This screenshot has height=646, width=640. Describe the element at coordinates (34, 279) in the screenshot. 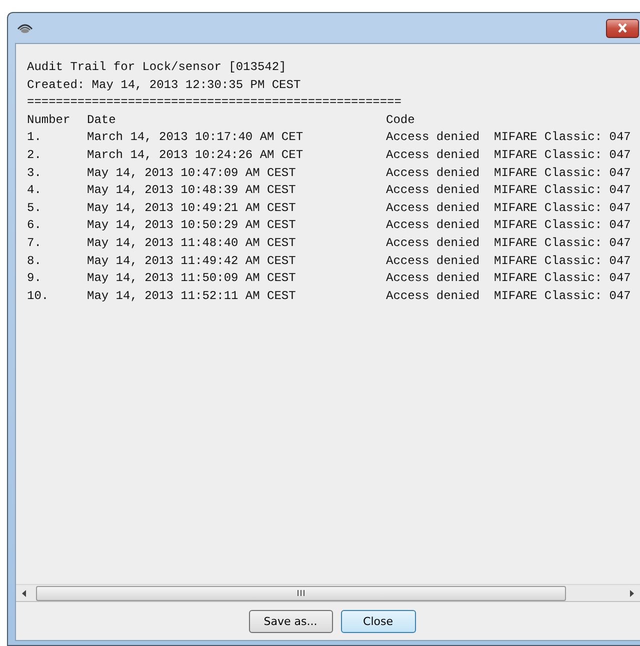

I see `row-number: 9.` at that location.